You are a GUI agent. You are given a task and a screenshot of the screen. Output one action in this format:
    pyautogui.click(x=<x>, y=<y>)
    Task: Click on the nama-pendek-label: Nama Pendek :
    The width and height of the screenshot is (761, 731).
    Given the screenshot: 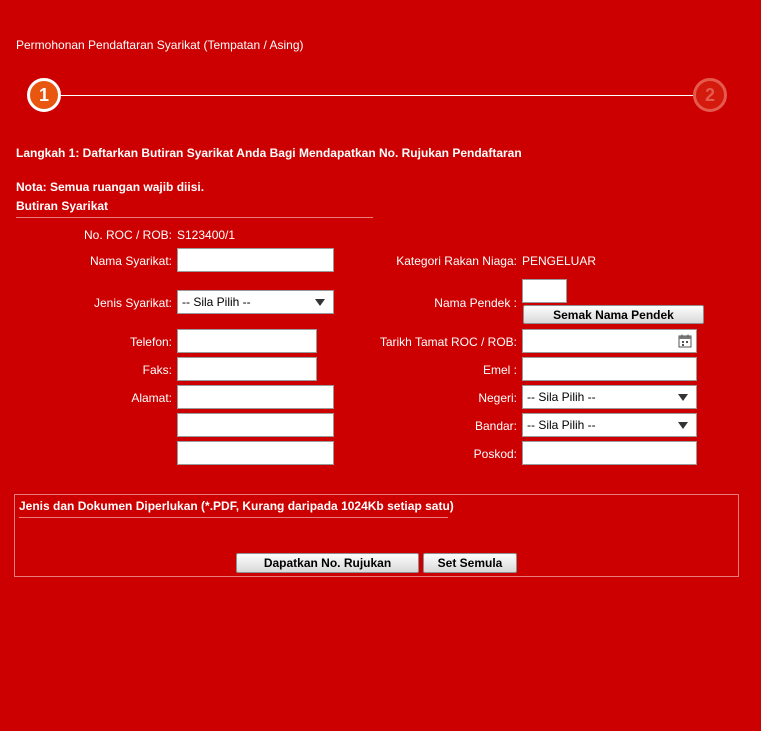 What is the action you would take?
    pyautogui.click(x=475, y=303)
    